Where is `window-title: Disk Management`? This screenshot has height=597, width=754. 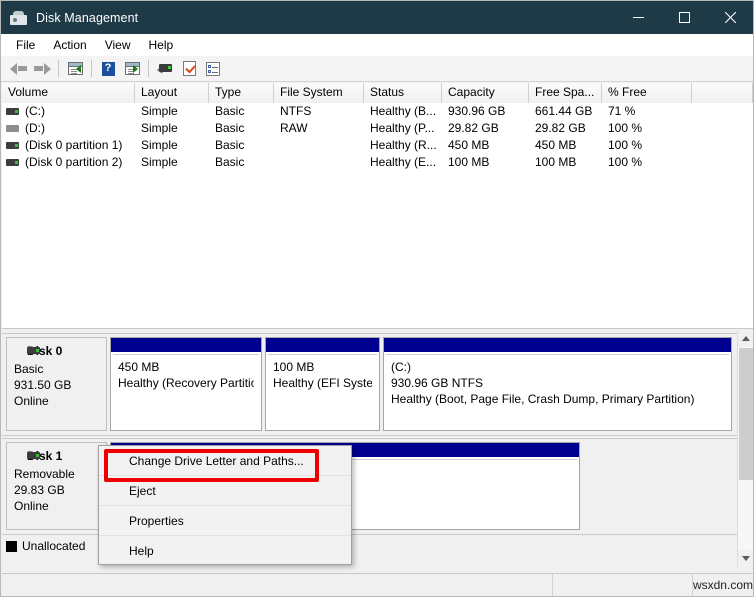
window-title: Disk Management is located at coordinates (87, 17).